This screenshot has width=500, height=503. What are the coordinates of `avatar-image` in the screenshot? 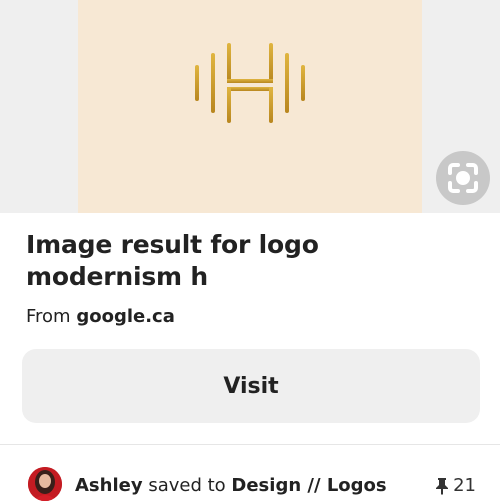 It's located at (45, 484).